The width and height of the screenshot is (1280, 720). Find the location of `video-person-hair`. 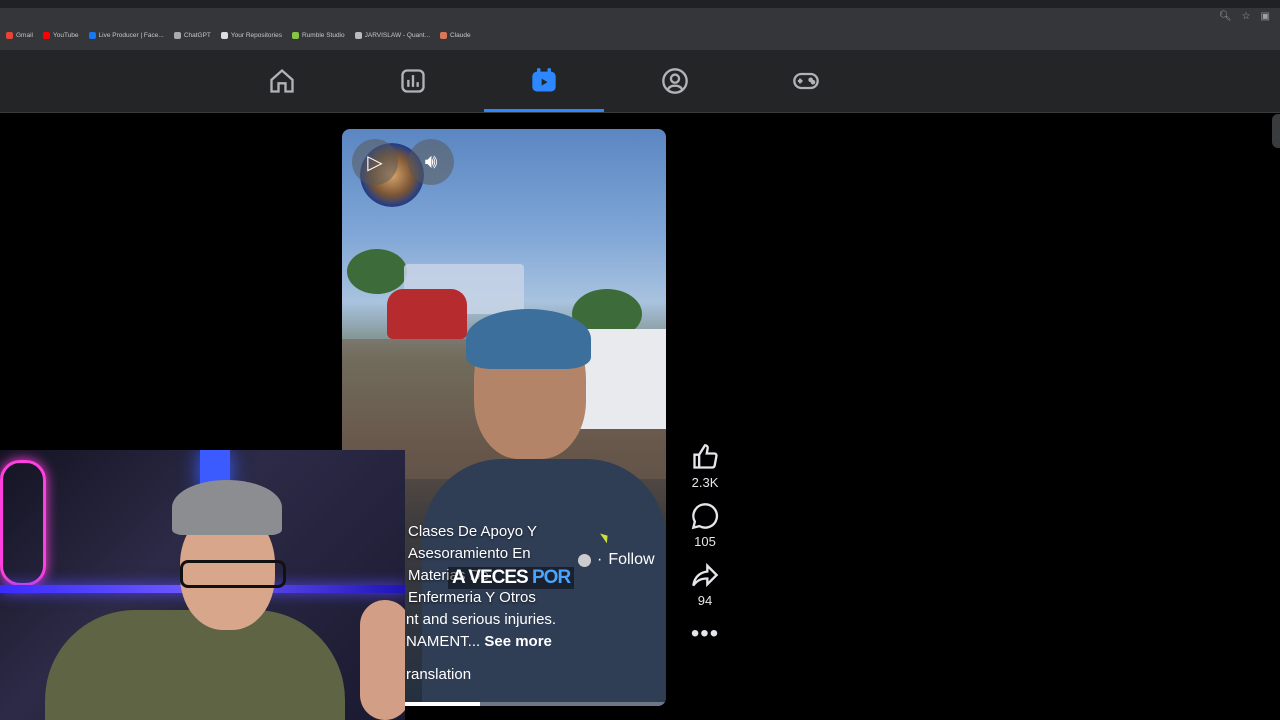

video-person-hair is located at coordinates (528, 339).